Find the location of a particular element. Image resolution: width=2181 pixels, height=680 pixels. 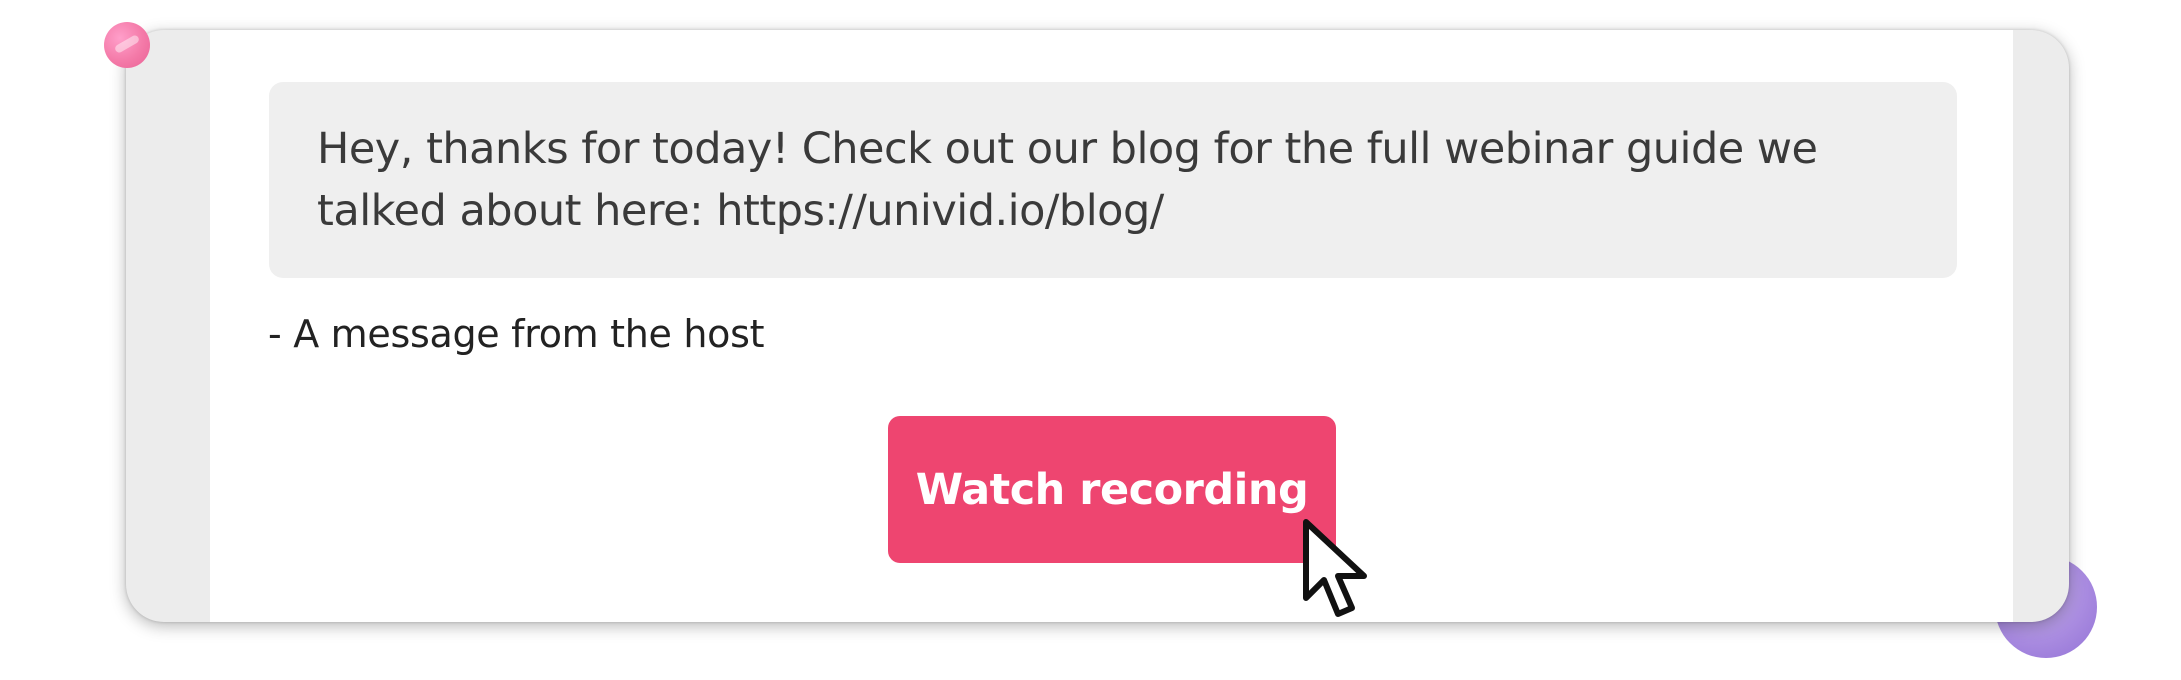

host-attribution: - A message from the host is located at coordinates (516, 334).